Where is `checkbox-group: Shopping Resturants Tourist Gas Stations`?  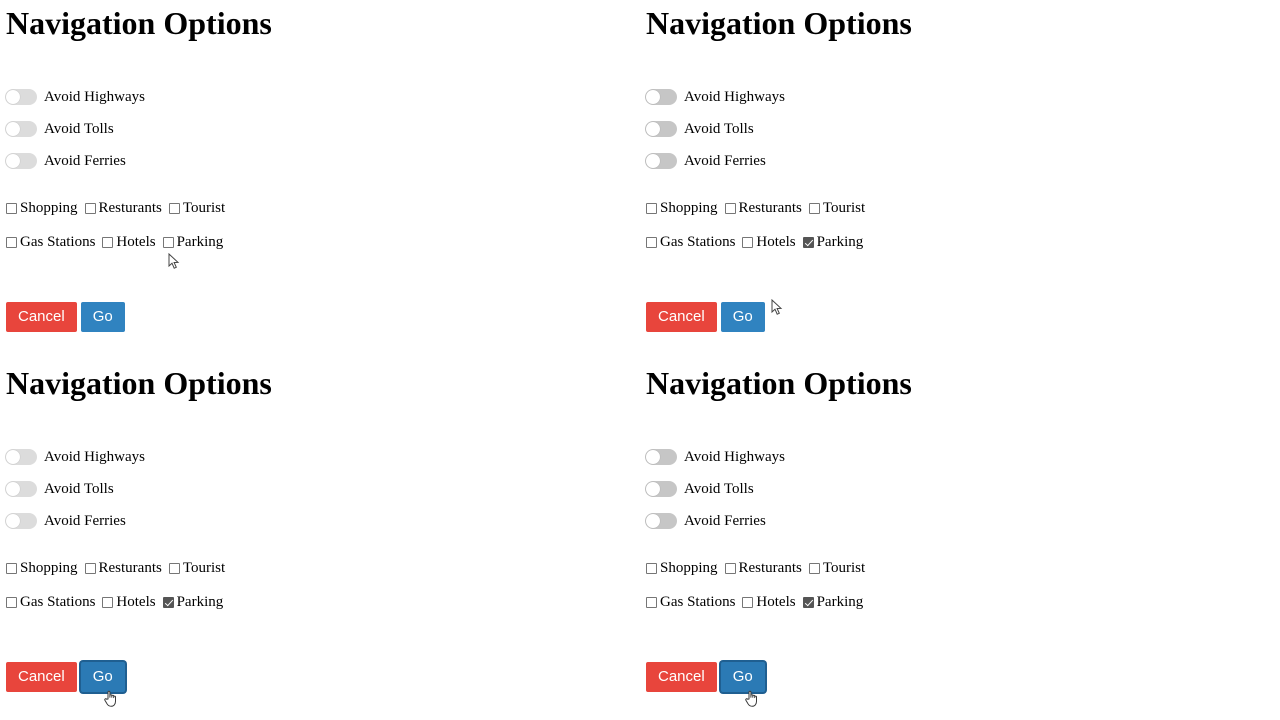 checkbox-group: Shopping Resturants Tourist Gas Stations is located at coordinates (323, 225).